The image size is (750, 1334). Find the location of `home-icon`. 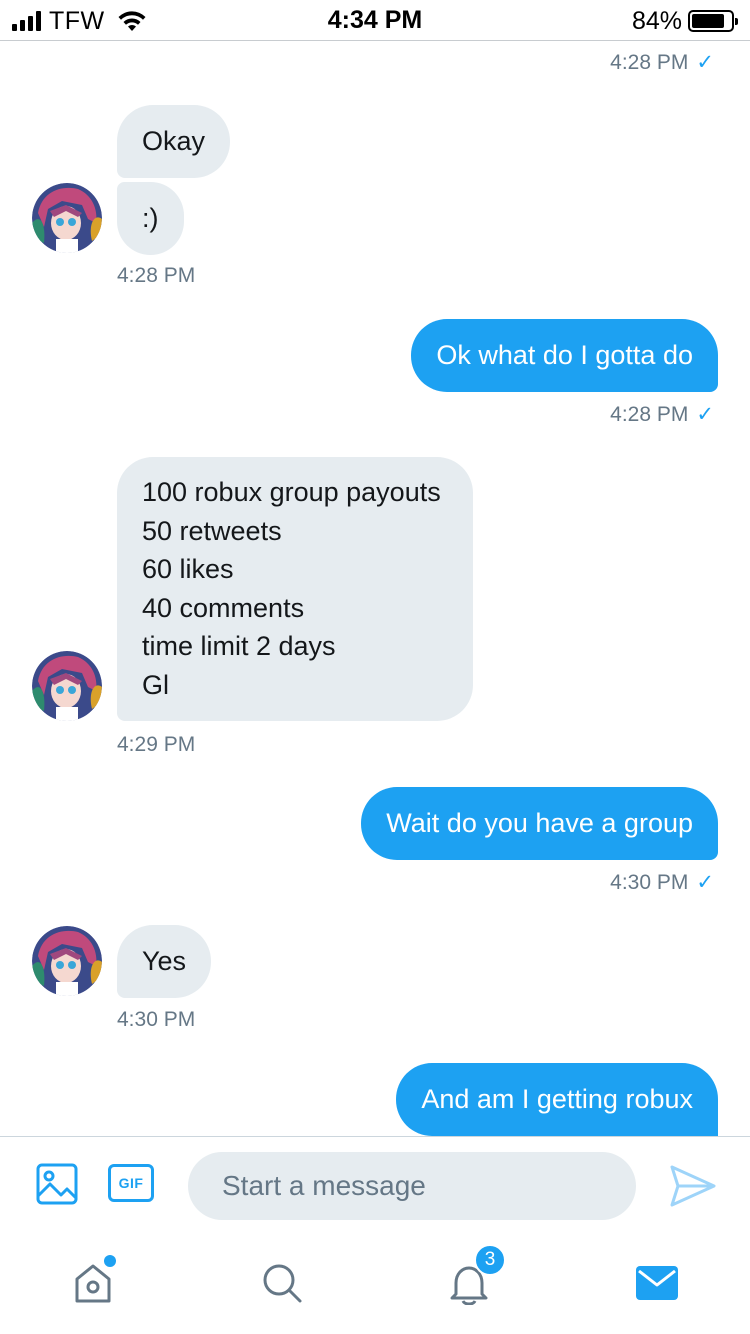

home-icon is located at coordinates (93, 1283).